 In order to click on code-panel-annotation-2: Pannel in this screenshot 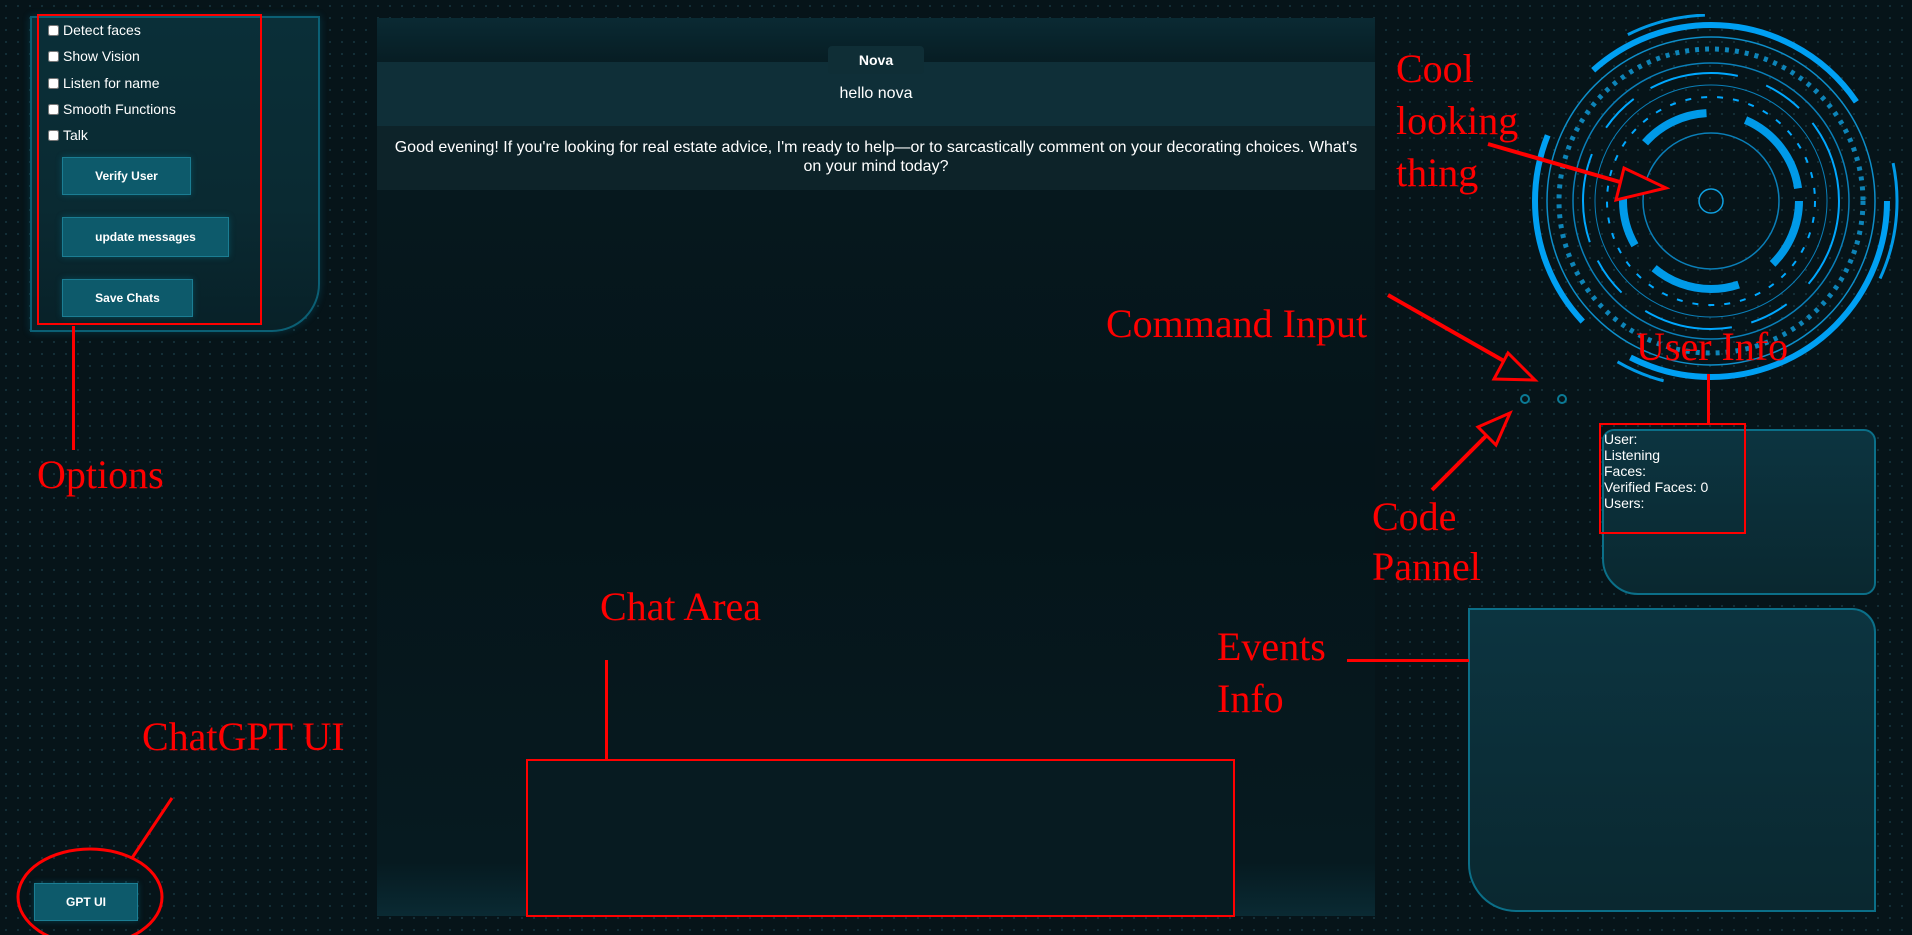, I will do `click(1426, 566)`.